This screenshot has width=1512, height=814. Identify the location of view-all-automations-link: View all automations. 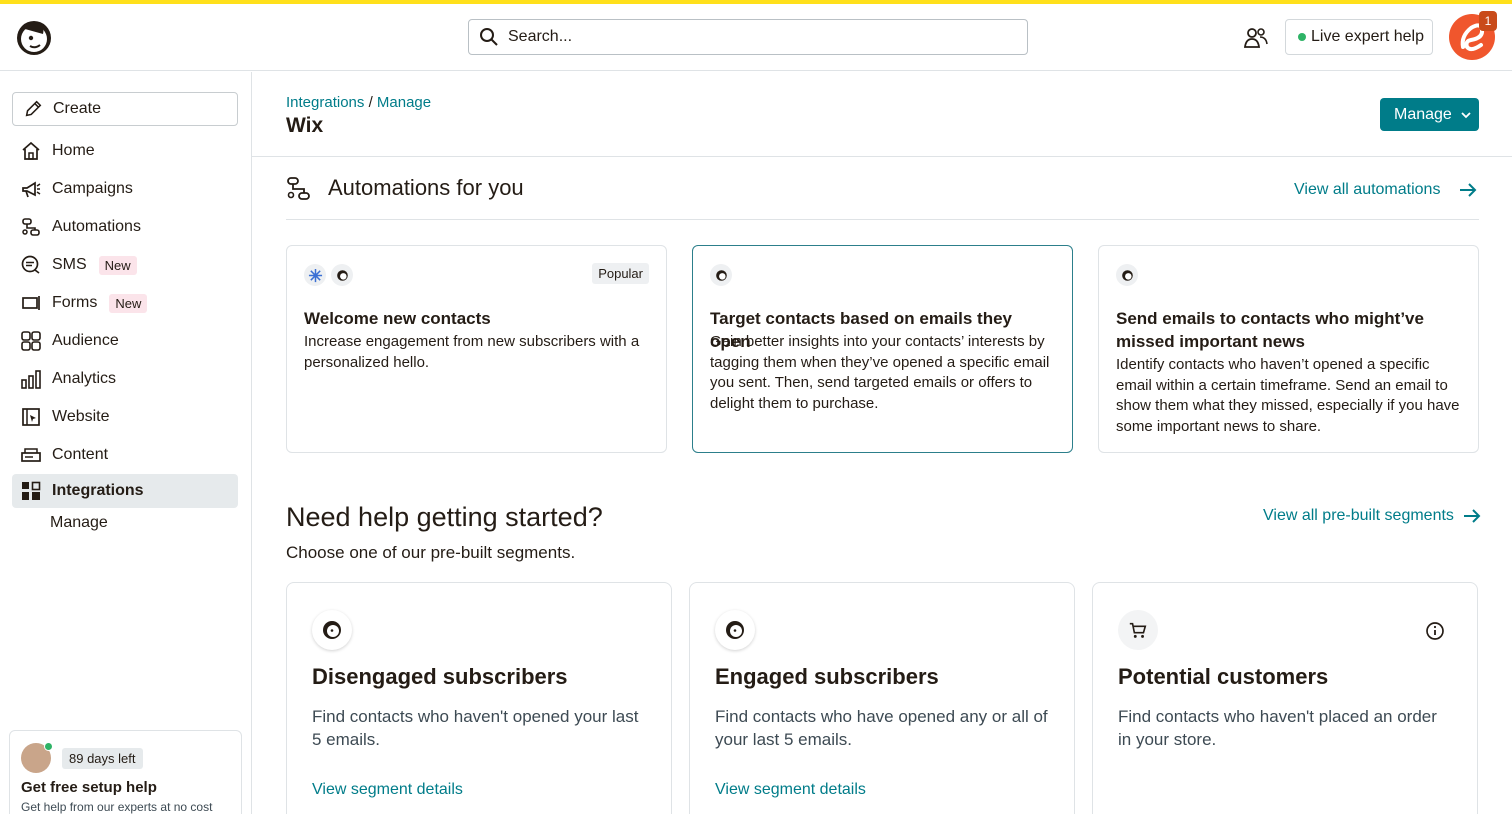
(1386, 190).